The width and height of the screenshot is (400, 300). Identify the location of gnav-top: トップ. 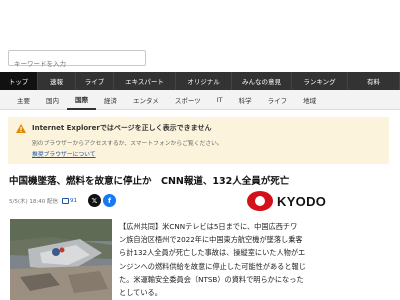
(19, 81).